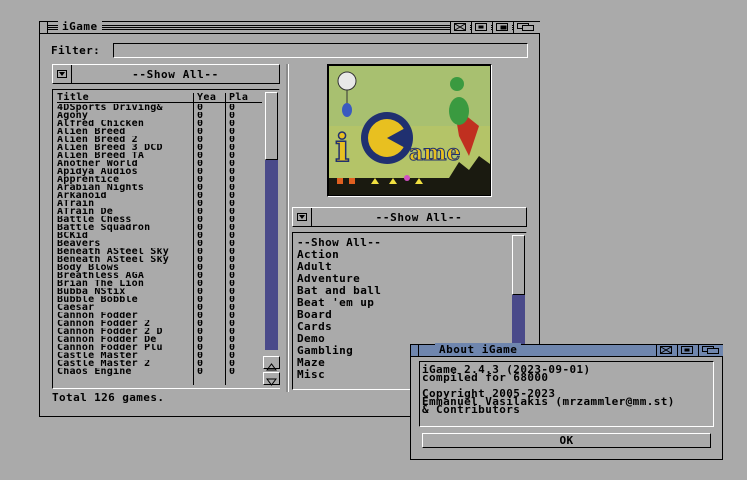 This screenshot has height=480, width=747. Describe the element at coordinates (160, 196) in the screenshot. I see `game-row: Arkanoid 0 0` at that location.